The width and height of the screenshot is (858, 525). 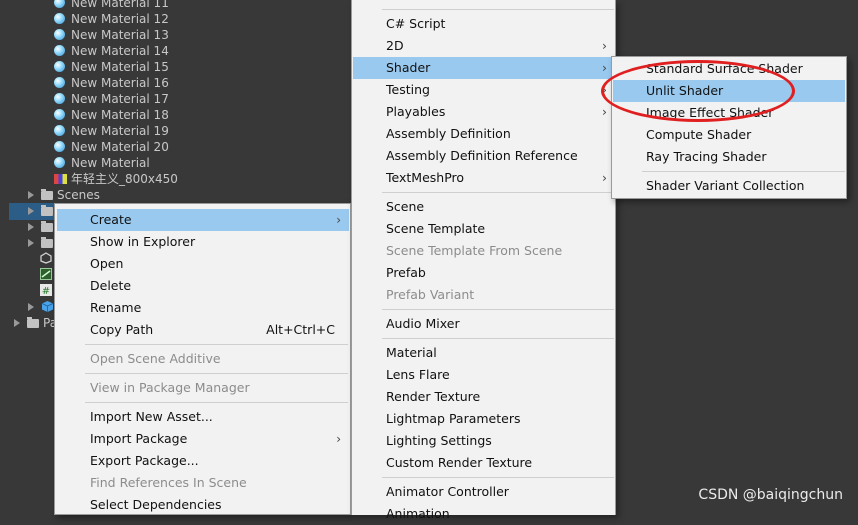 I want to click on menu-item-audio-mixer: Audio Mixer, so click(x=484, y=324).